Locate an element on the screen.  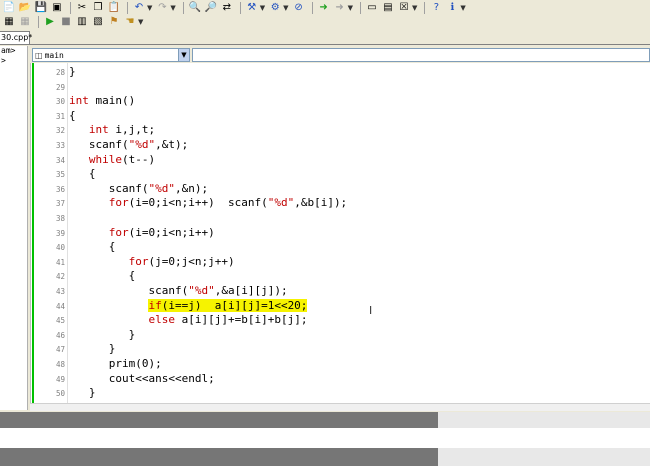
code-line: cout<<ans<<endl; is located at coordinates (142, 379).